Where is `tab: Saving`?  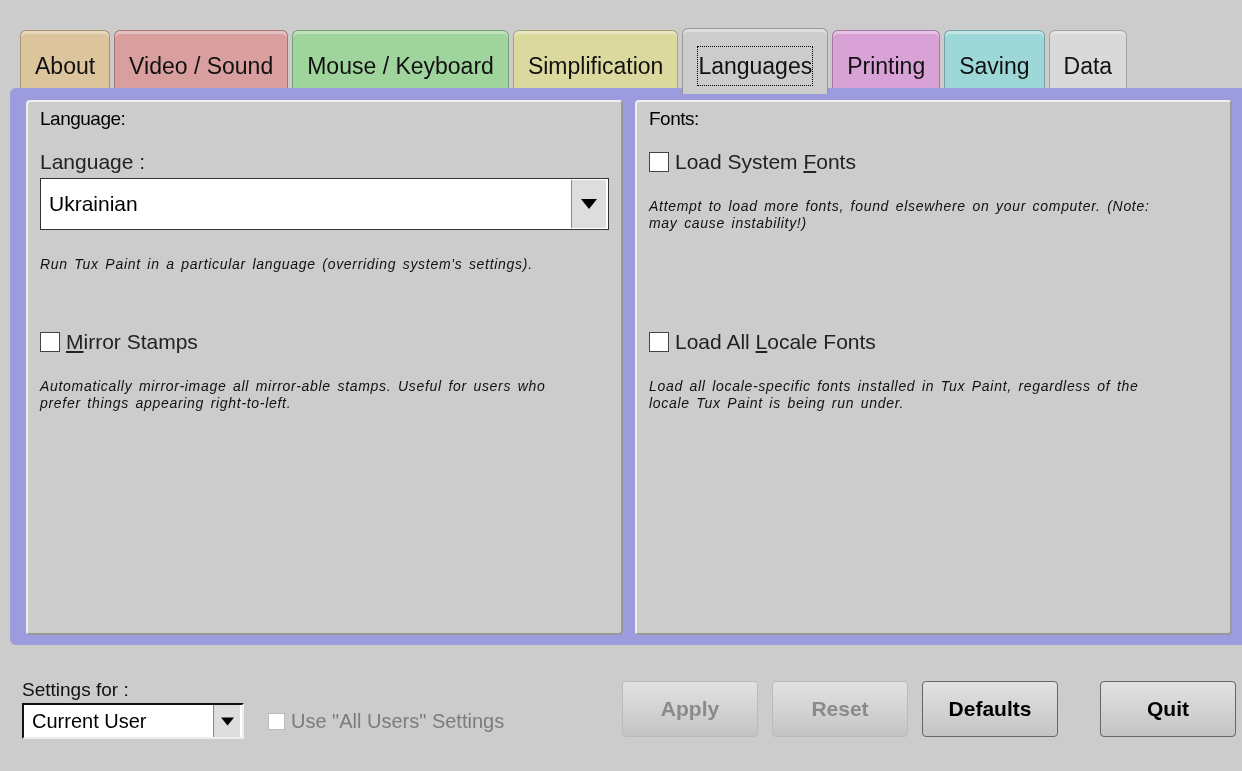
tab: Saving is located at coordinates (994, 59).